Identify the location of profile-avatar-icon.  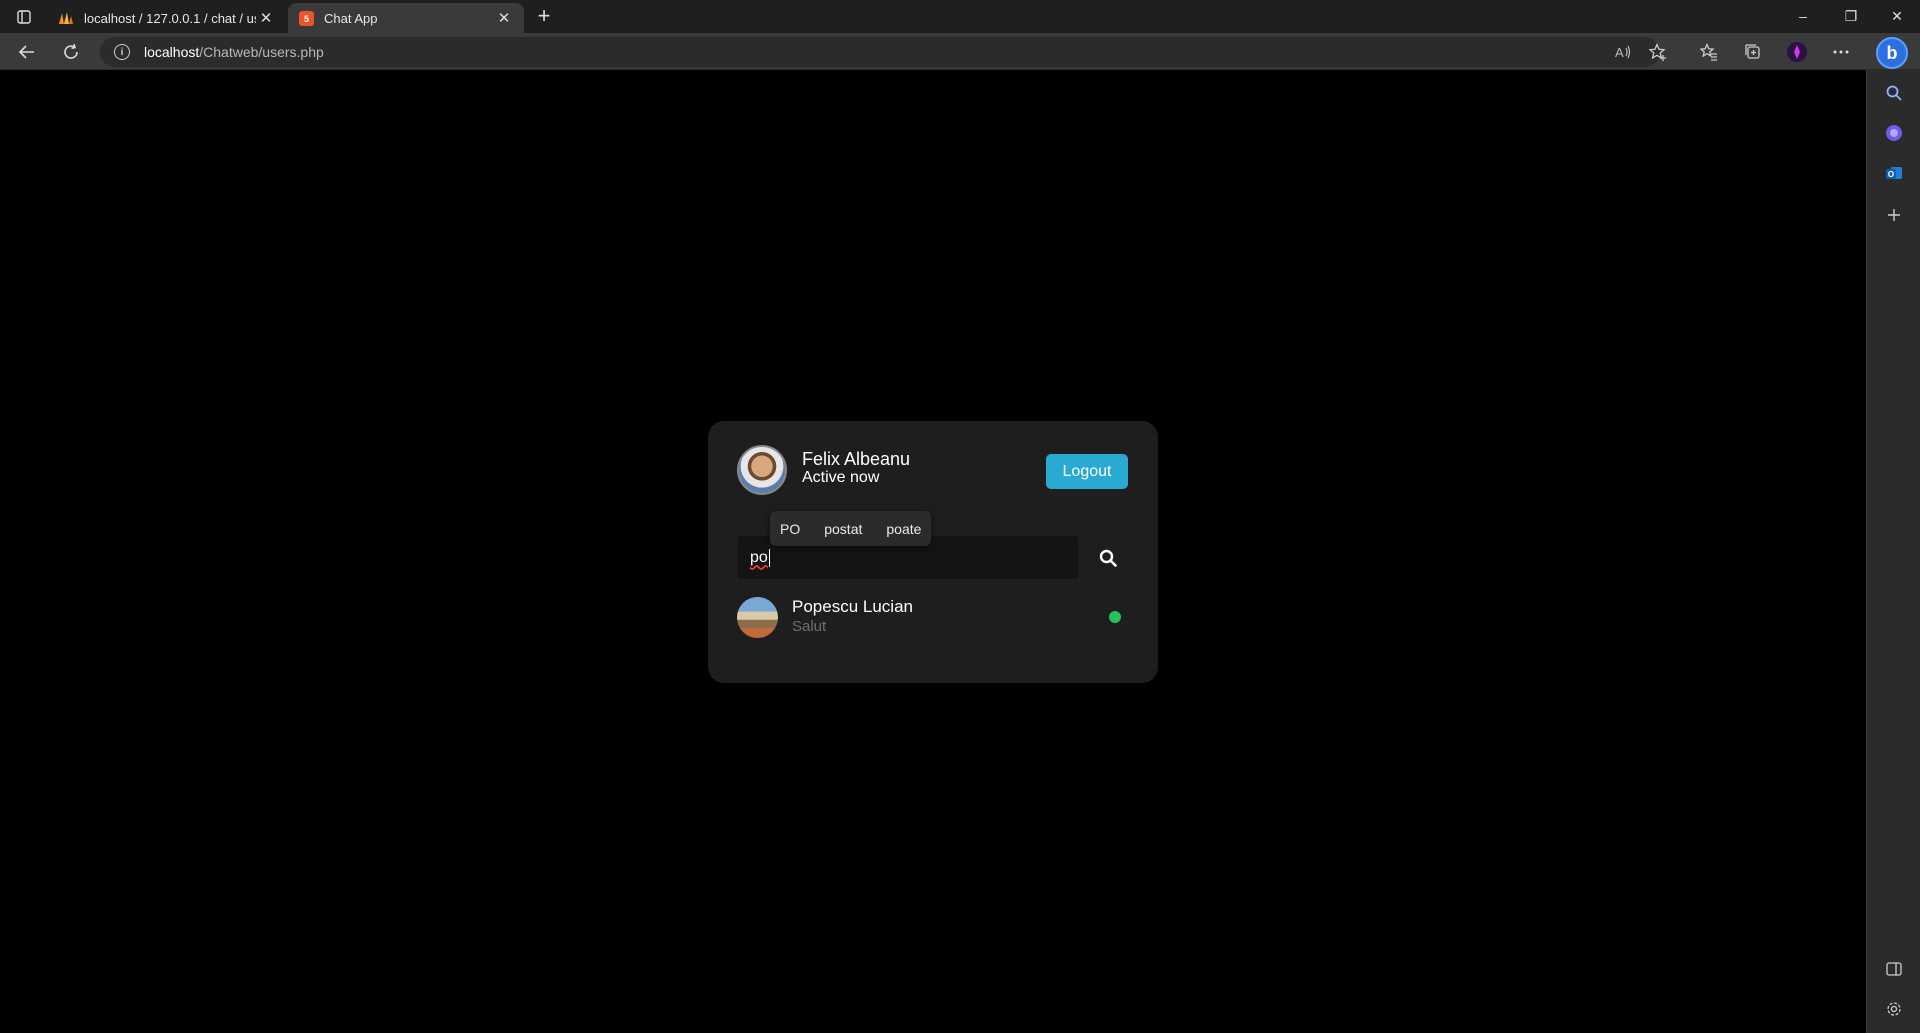
(1797, 52).